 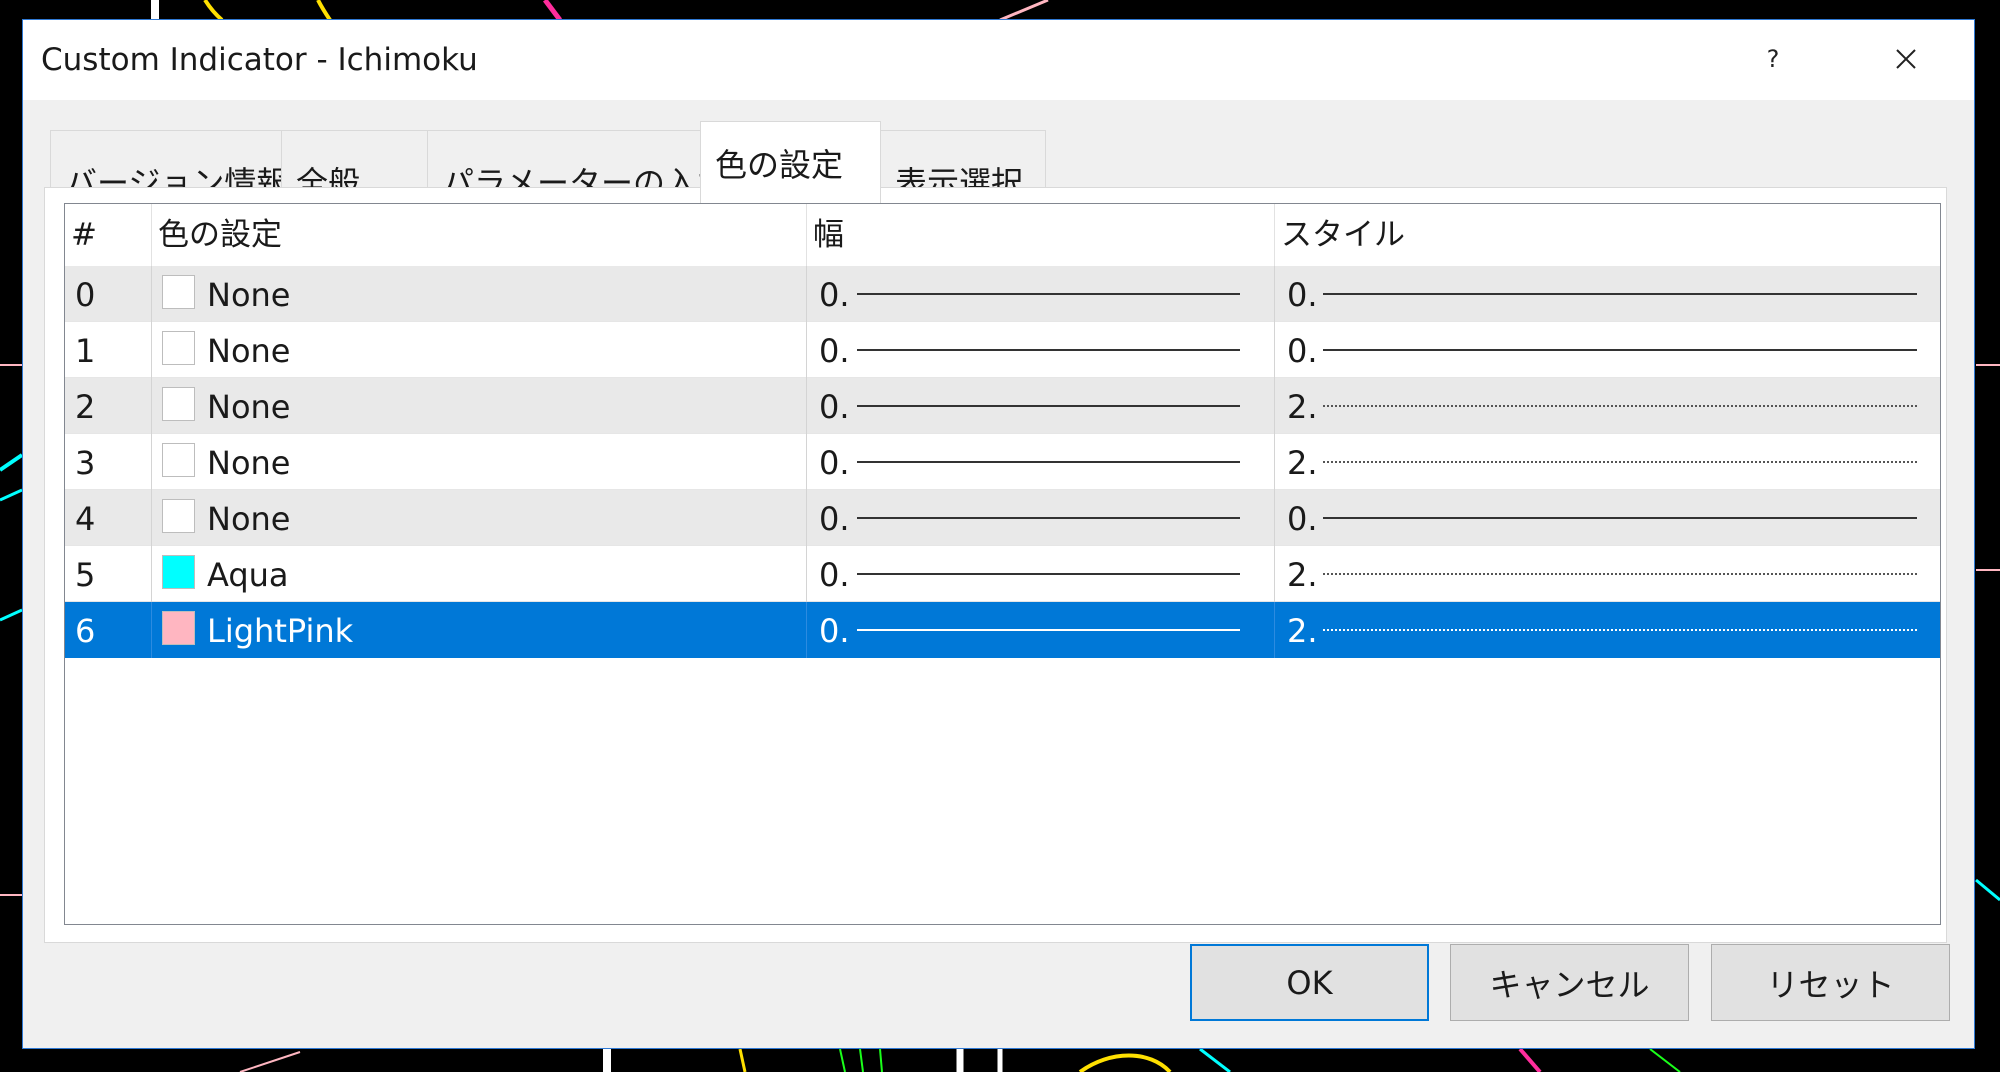 I want to click on column-header-width: 幅, so click(x=1041, y=235).